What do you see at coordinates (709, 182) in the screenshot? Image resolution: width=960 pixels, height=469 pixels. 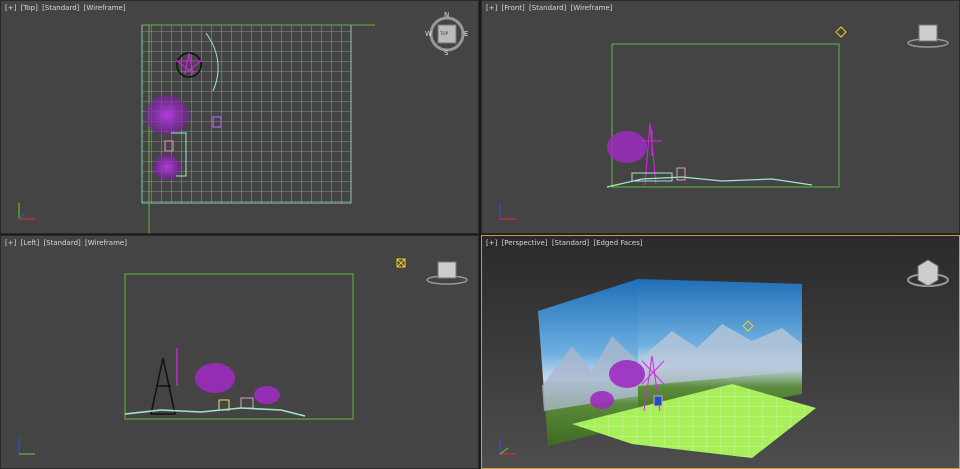 I see `terrain-wire` at bounding box center [709, 182].